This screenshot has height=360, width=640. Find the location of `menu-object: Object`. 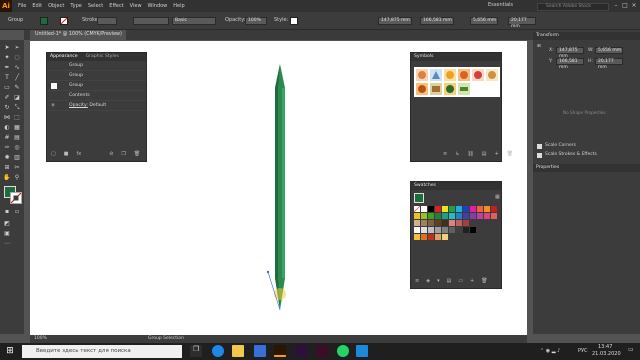

menu-object: Object is located at coordinates (56, 6).